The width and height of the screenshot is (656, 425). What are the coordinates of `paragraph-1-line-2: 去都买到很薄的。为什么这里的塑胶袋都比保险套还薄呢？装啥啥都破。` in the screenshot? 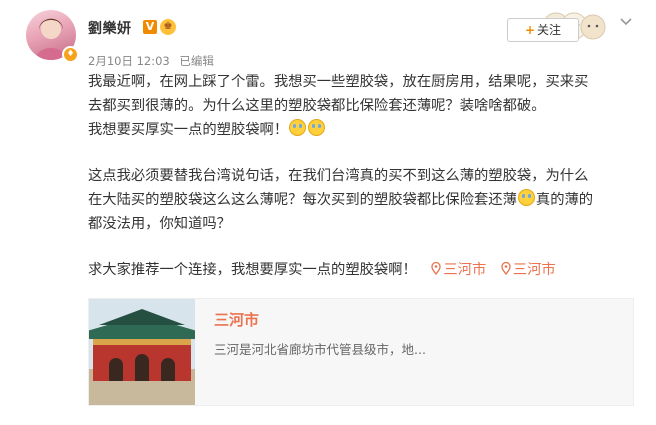 It's located at (317, 106).